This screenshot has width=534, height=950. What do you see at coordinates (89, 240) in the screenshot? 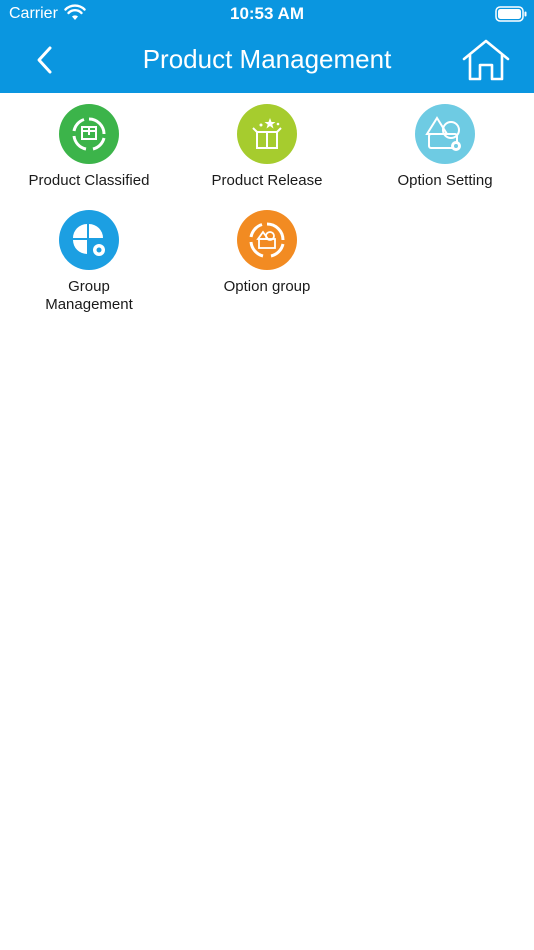
I see `group-management-icon` at bounding box center [89, 240].